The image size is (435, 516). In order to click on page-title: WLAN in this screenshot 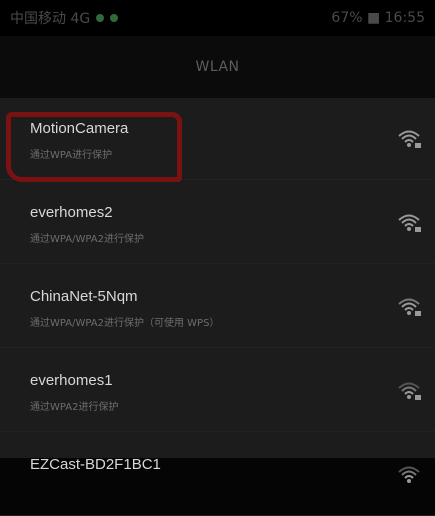, I will do `click(217, 67)`.